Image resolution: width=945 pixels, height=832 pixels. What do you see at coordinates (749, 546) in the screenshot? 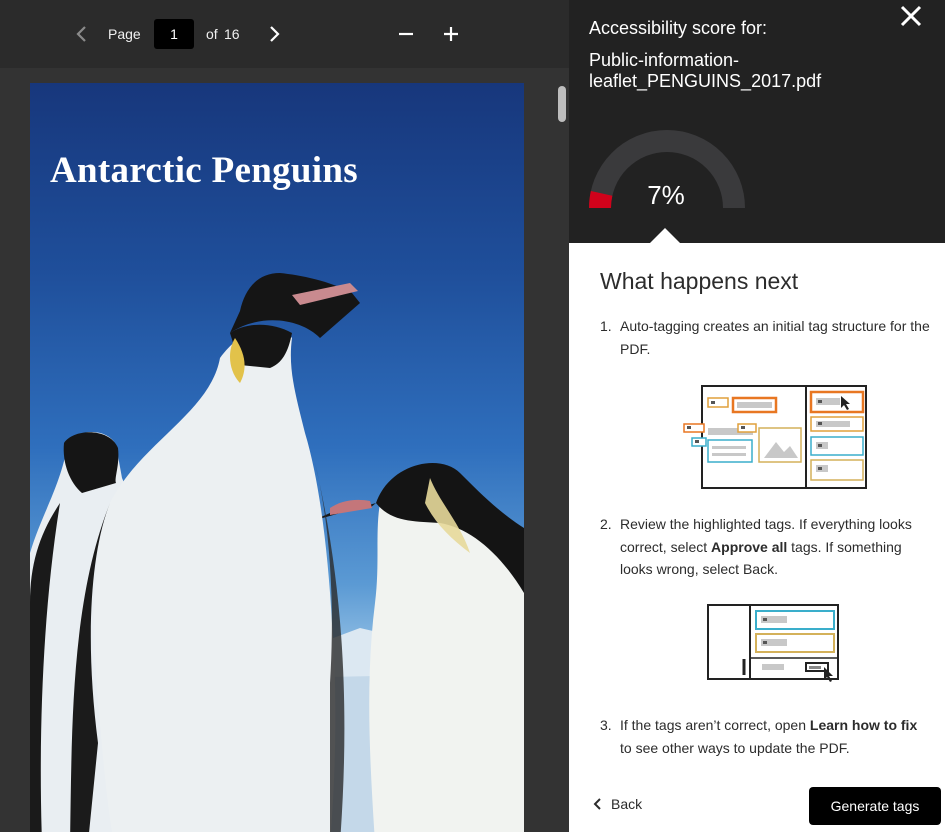
I see `approve-all-emphasis: Approve all` at bounding box center [749, 546].